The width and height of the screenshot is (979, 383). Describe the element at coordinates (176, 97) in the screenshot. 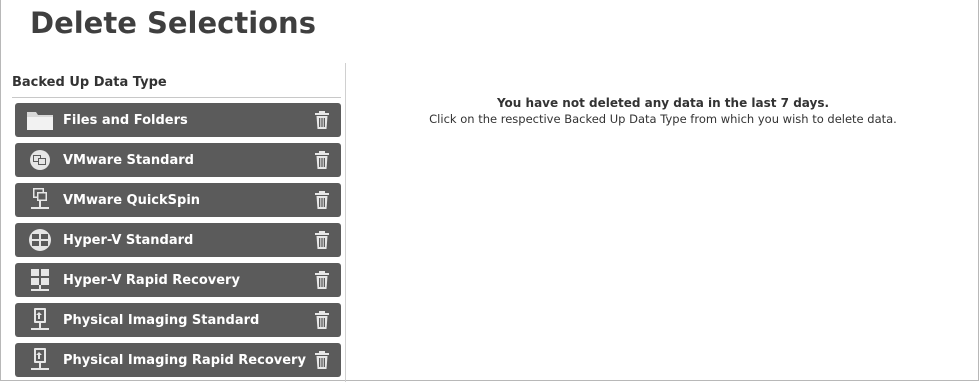

I see `header-divider` at that location.